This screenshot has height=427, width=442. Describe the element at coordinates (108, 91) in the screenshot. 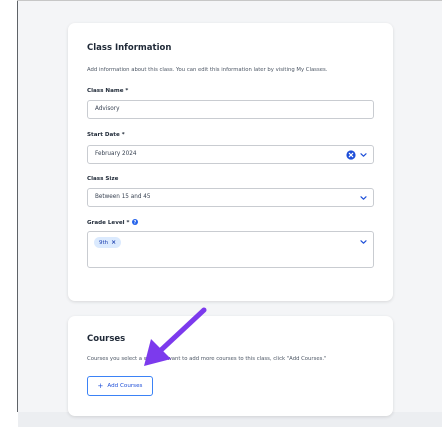

I see `class-name-label: Class Name *` at that location.